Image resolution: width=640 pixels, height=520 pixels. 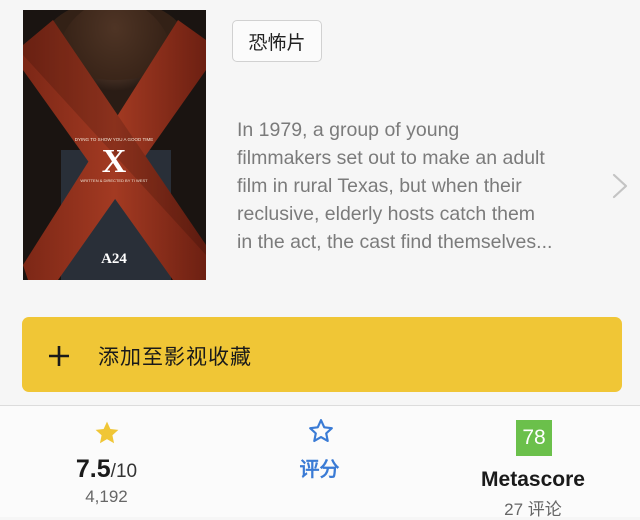 I want to click on metascore-badge: 78, so click(x=534, y=438).